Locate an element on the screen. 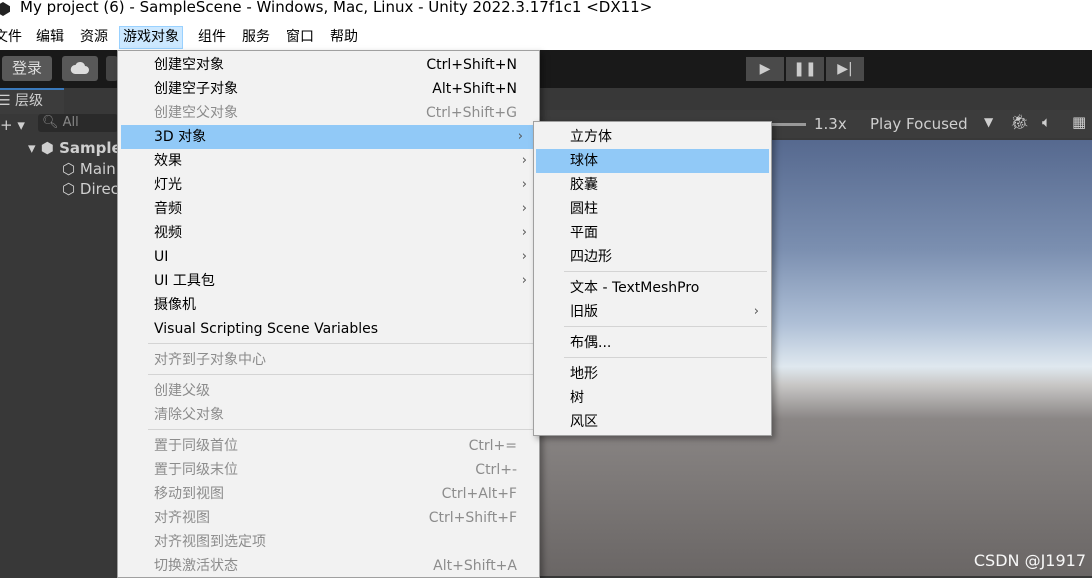 Image resolution: width=1092 pixels, height=578 pixels. menu-item-ui: UI › is located at coordinates (328, 257).